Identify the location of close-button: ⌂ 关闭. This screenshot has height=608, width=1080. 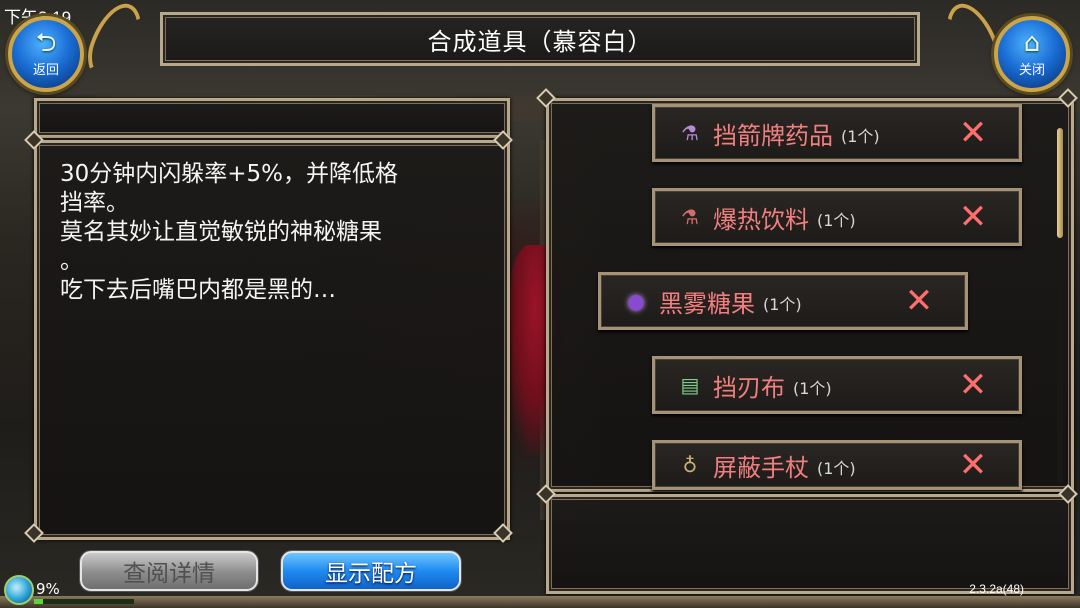
(1032, 54).